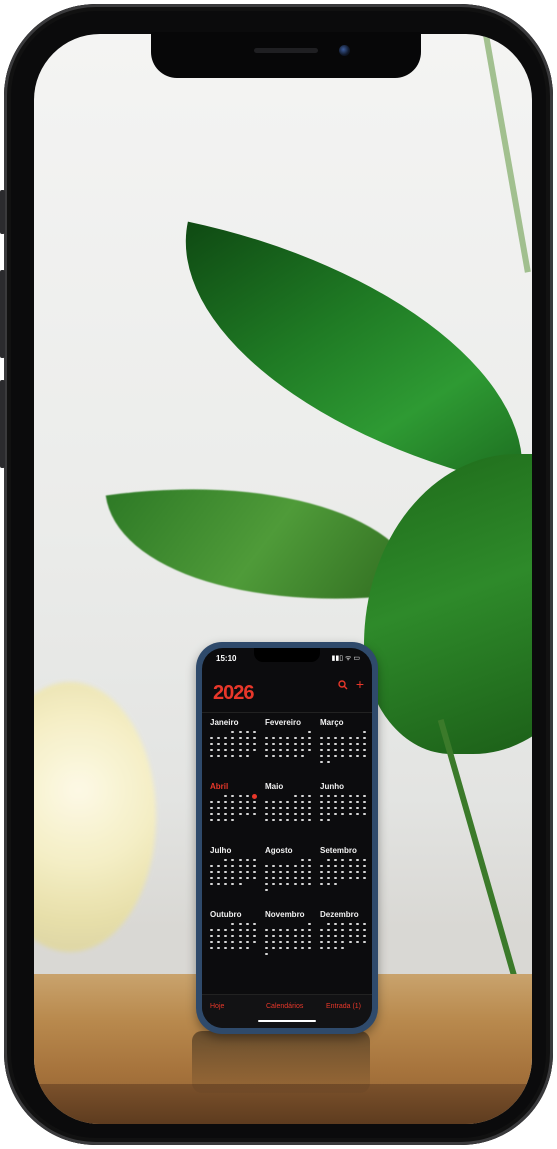  What do you see at coordinates (288, 874) in the screenshot?
I see `month-agosto: Agosto` at bounding box center [288, 874].